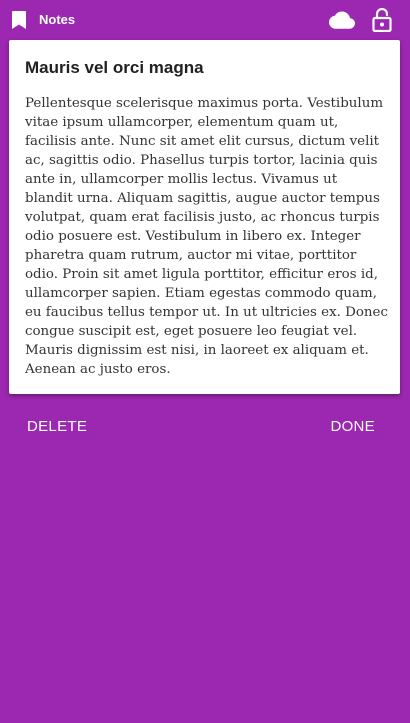  What do you see at coordinates (19, 20) in the screenshot?
I see `bookmark-icon` at bounding box center [19, 20].